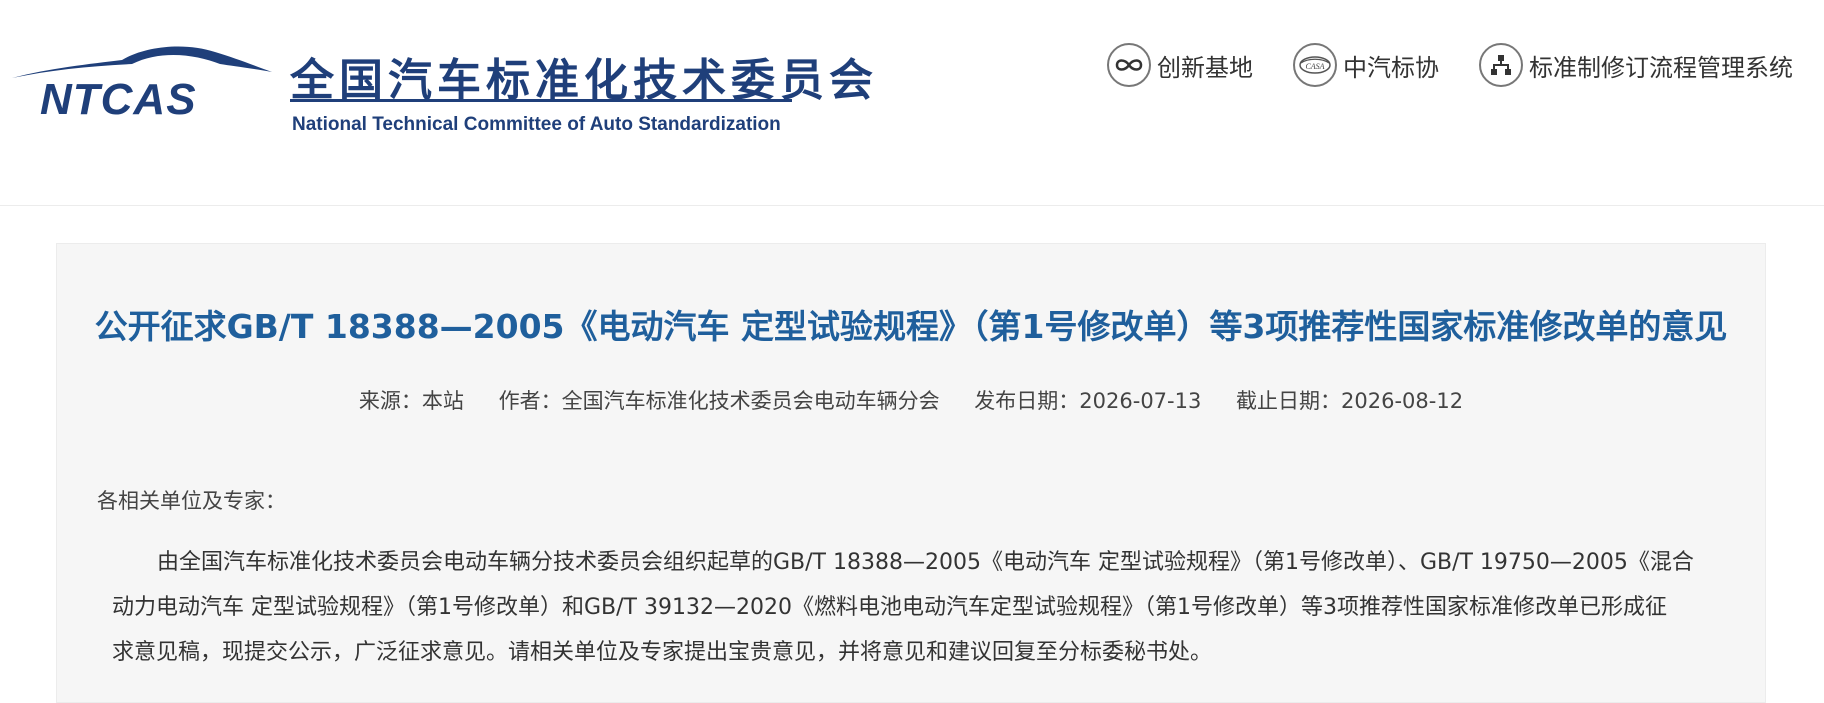  I want to click on link-innovation-base: 创新基地, so click(1180, 65).